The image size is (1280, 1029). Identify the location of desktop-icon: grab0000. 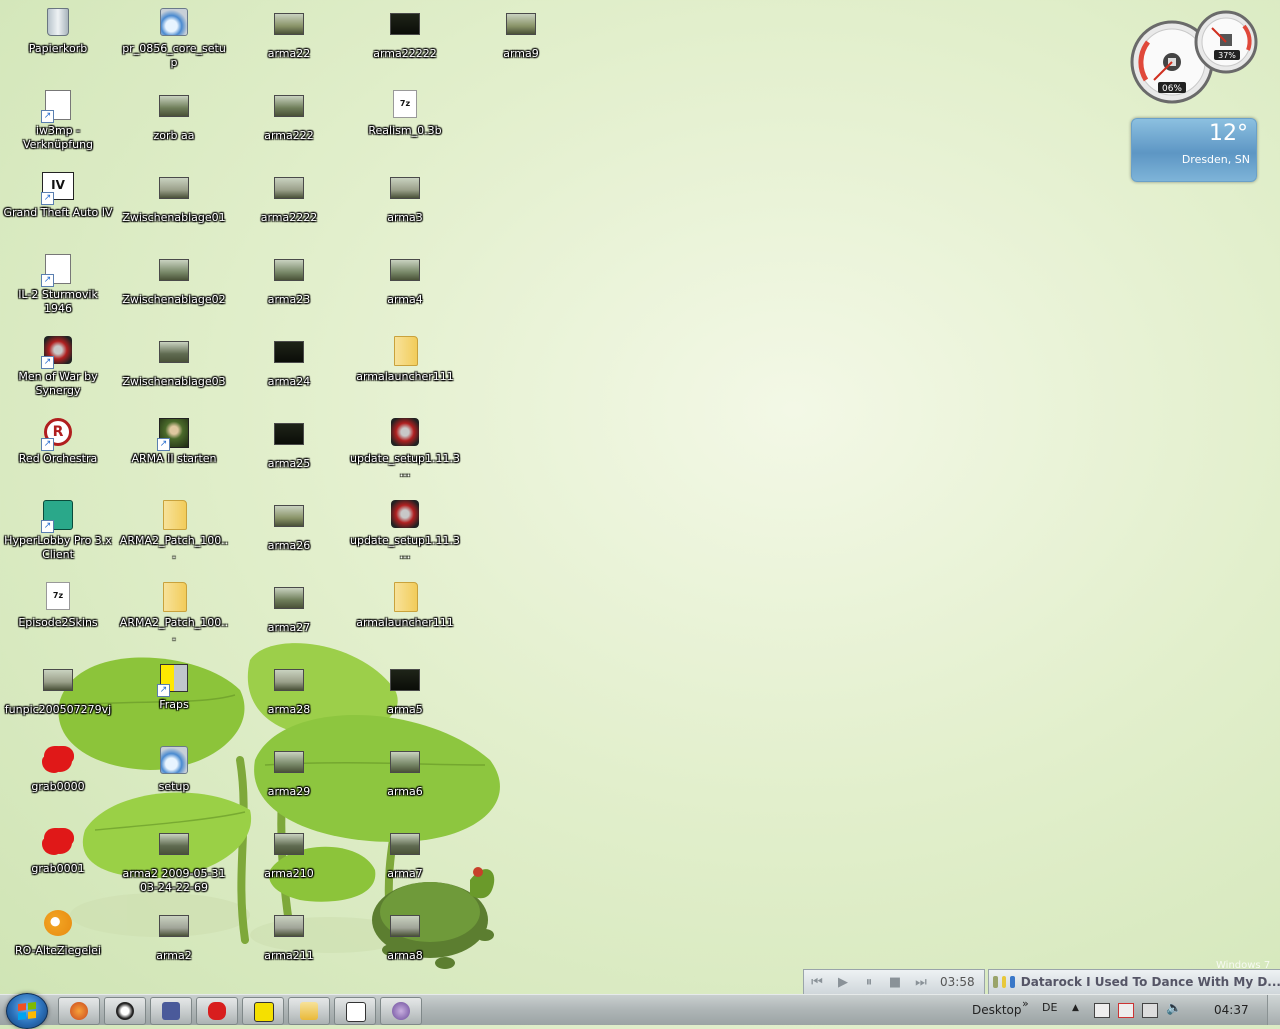
(58, 768).